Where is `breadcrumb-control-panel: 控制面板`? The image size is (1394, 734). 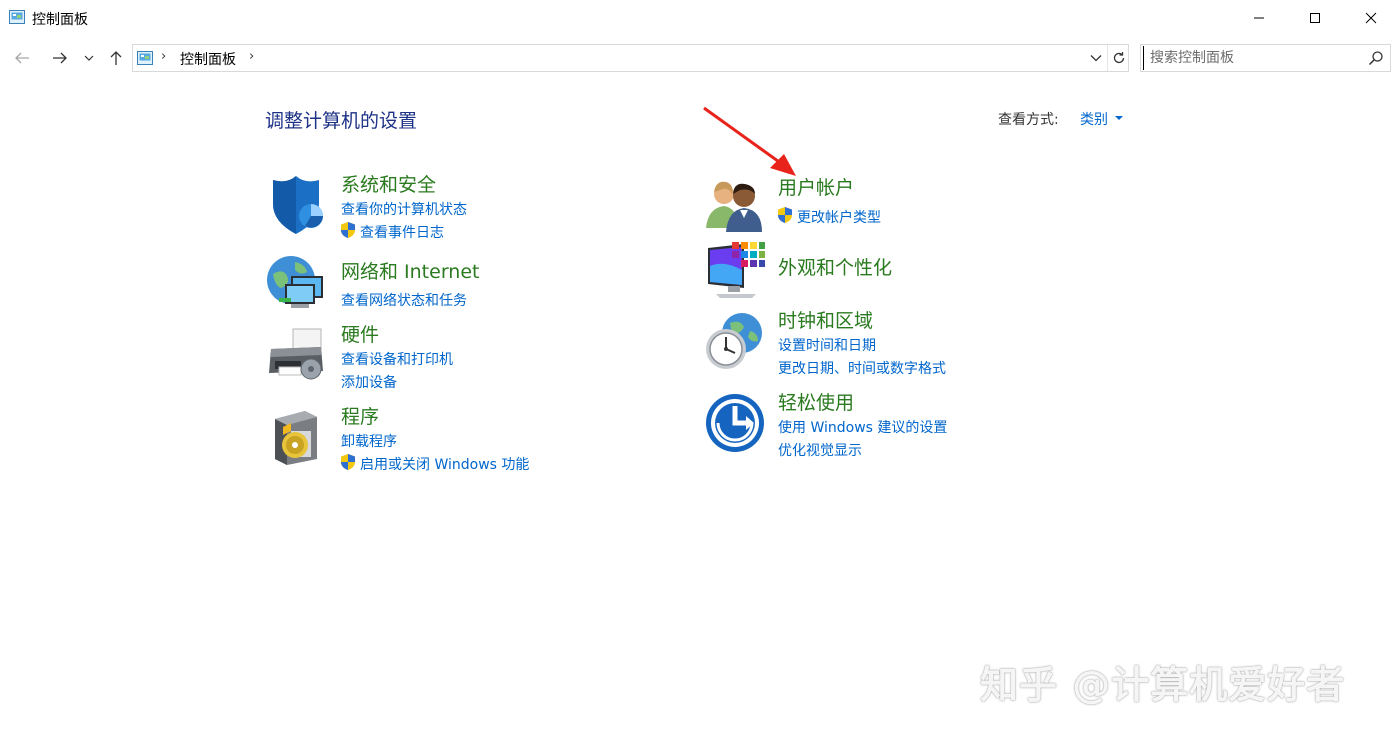
breadcrumb-control-panel: 控制面板 is located at coordinates (208, 59).